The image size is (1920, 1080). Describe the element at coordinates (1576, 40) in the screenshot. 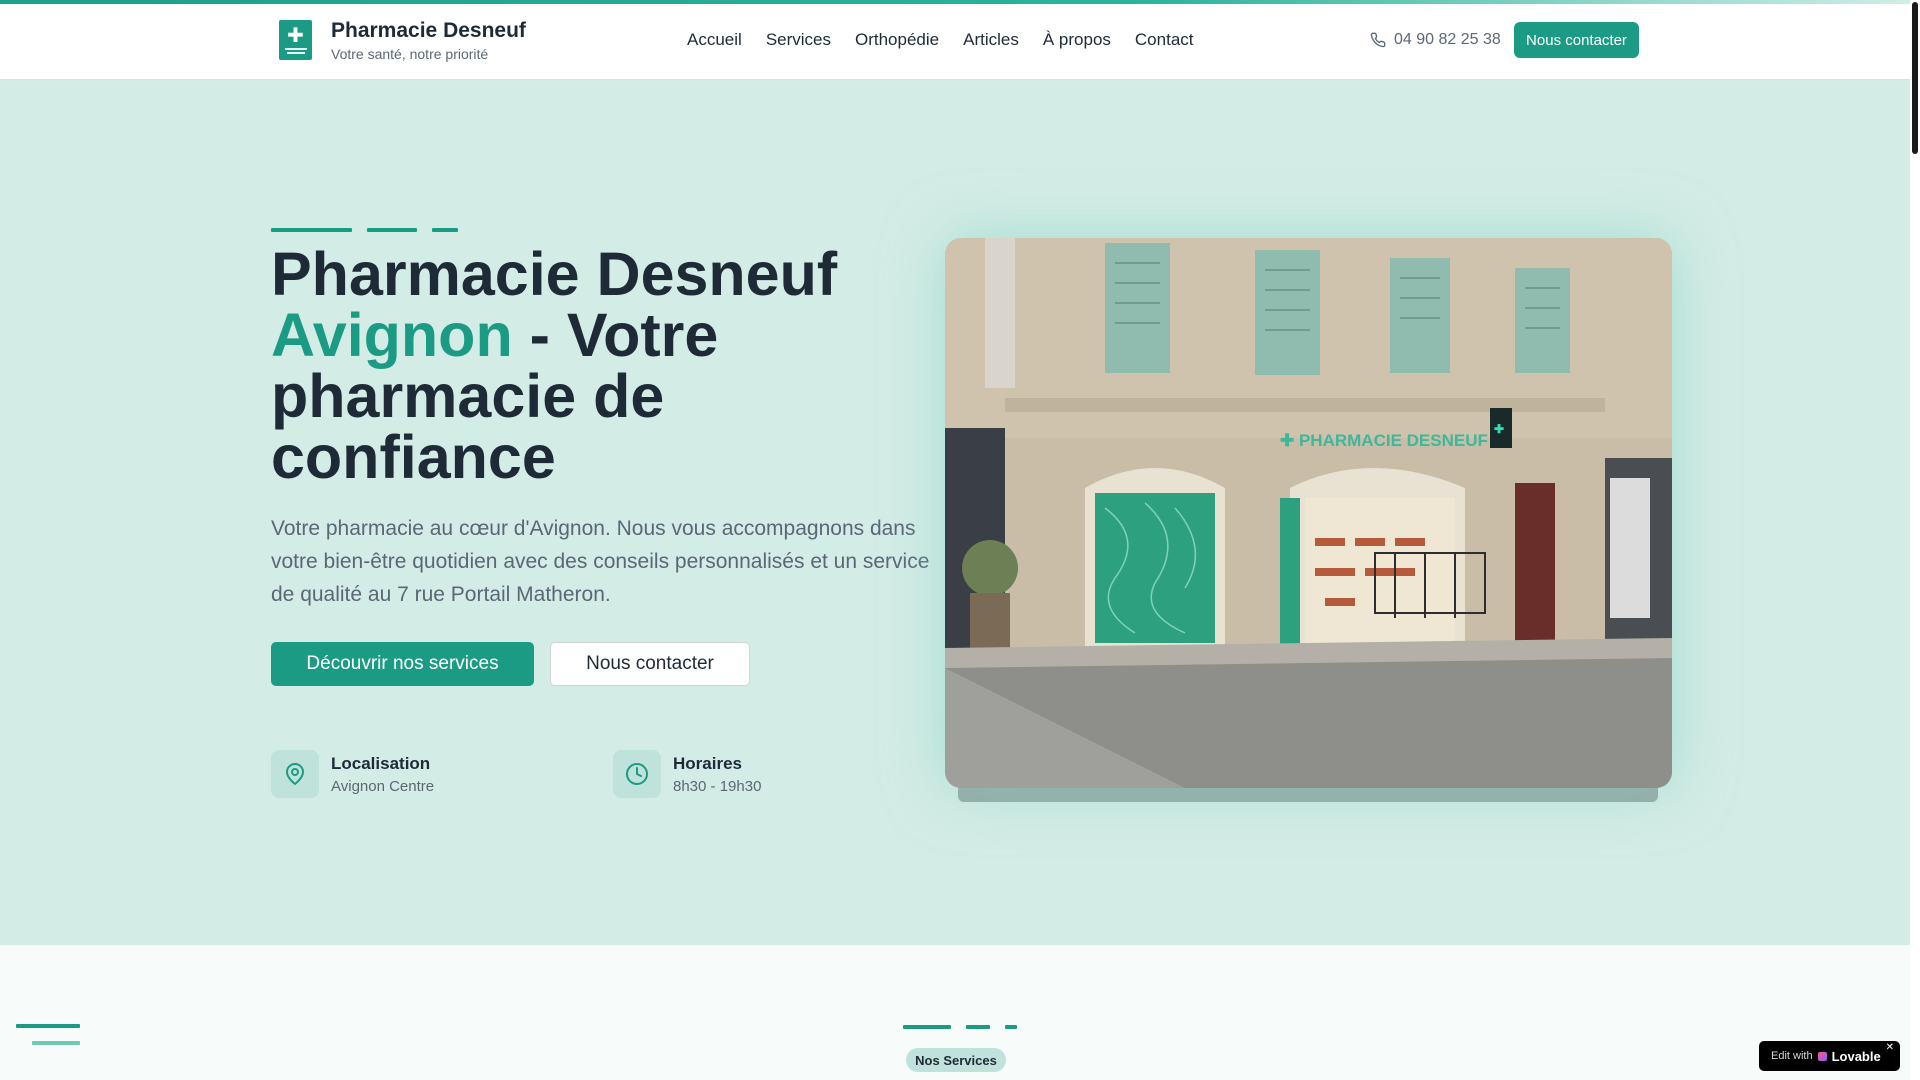

I see `header-contact-button: Nous contacter` at that location.